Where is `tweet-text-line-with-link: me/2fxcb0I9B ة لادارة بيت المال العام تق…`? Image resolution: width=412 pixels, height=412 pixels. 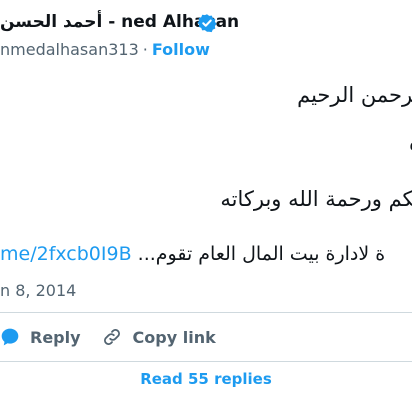 tweet-text-line-with-link: me/2fxcb0I9B ة لادارة بيت المال العام تق… is located at coordinates (192, 254).